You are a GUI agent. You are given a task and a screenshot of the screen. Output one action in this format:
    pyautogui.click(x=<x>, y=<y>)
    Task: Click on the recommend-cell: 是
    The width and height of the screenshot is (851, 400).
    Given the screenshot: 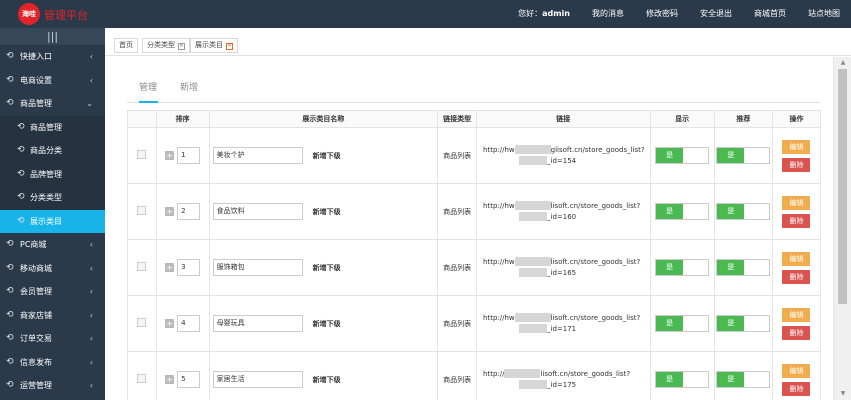 What is the action you would take?
    pyautogui.click(x=743, y=375)
    